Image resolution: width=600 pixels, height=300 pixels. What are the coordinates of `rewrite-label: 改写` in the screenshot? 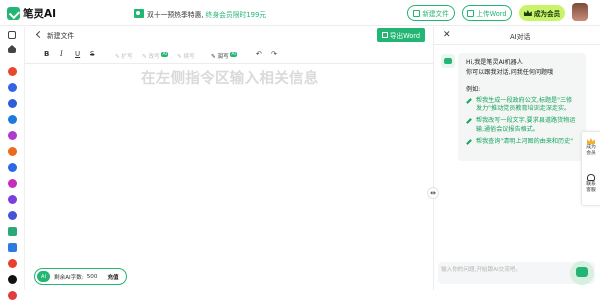 It's located at (154, 57).